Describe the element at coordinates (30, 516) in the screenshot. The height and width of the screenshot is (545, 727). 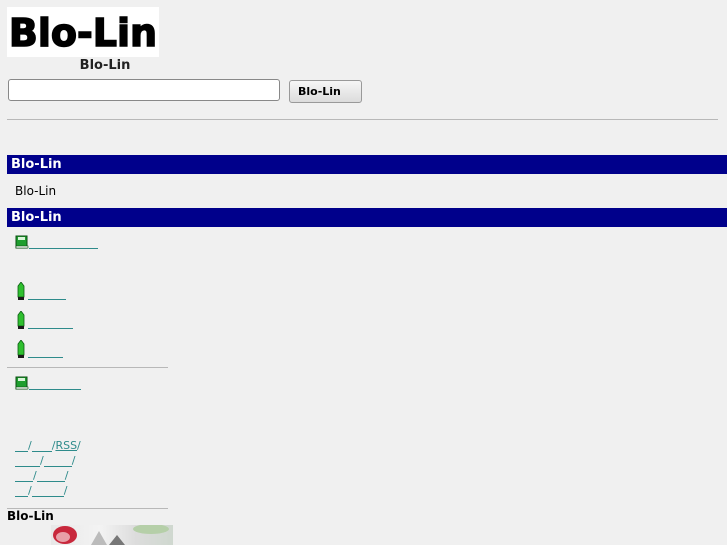
I see `footer-title: Blo-Lin` at that location.